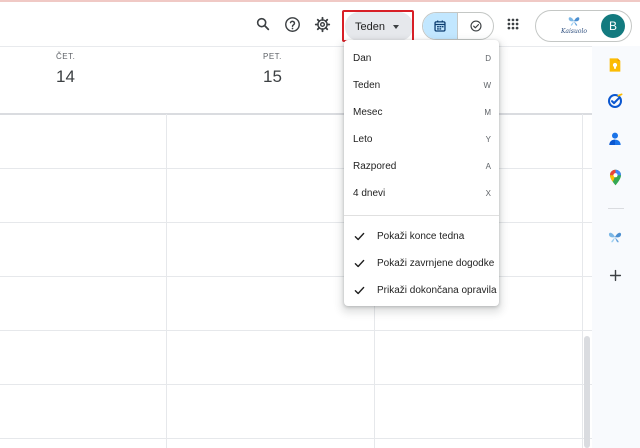 This screenshot has height=448, width=640. Describe the element at coordinates (616, 247) in the screenshot. I see `side-panel` at that location.